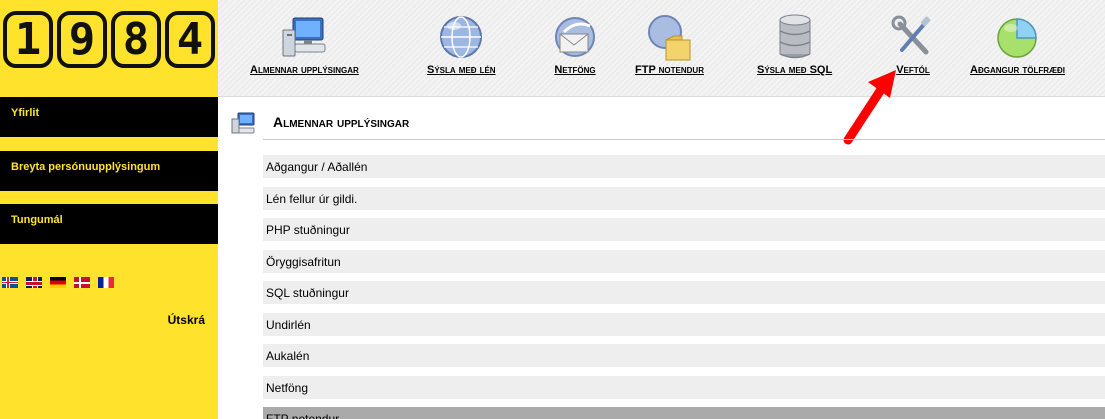 This screenshot has width=1105, height=419. What do you see at coordinates (684, 387) in the screenshot?
I see `list-item: Netföng` at bounding box center [684, 387].